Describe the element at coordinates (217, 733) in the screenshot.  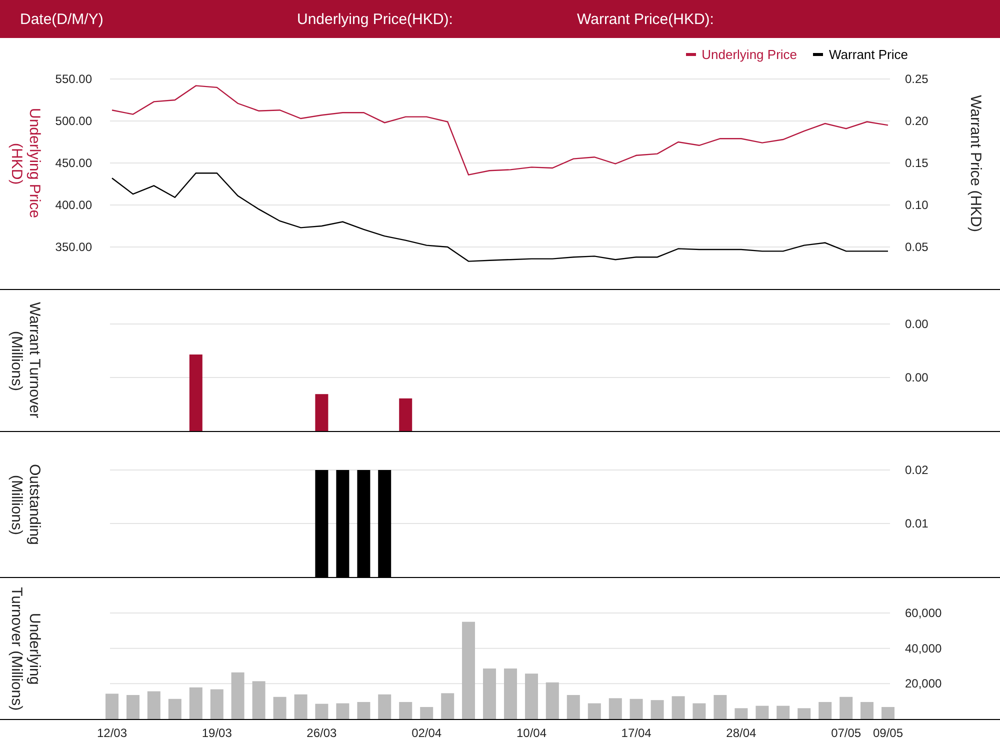
I see `axis-tick-label: 19/03` at that location.